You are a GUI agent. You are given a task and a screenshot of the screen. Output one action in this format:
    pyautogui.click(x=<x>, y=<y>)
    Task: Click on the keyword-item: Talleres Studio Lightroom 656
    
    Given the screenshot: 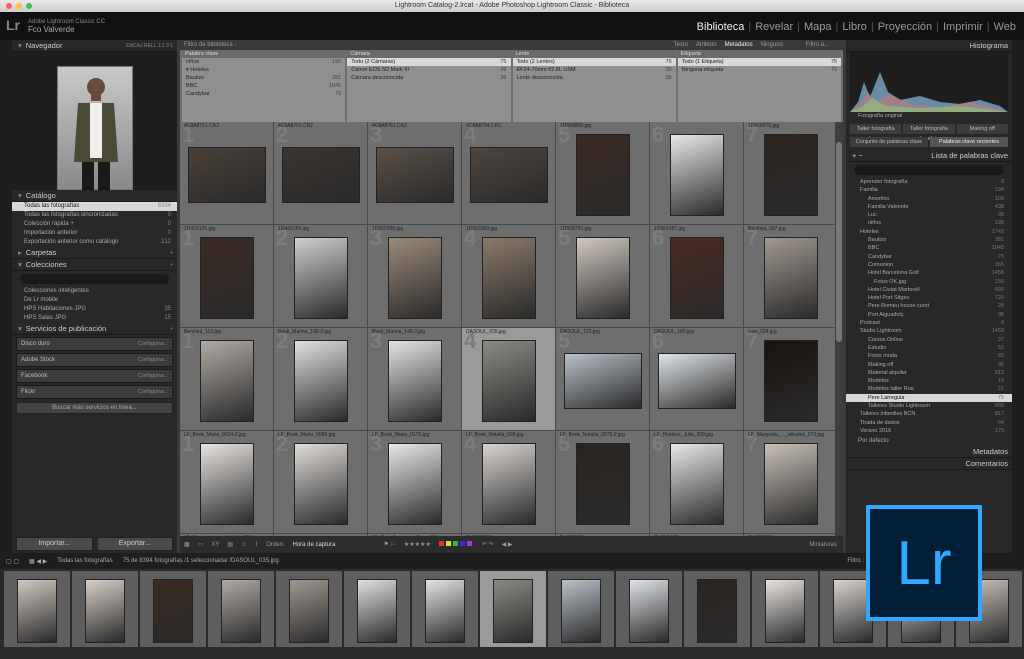 What is the action you would take?
    pyautogui.click(x=929, y=406)
    